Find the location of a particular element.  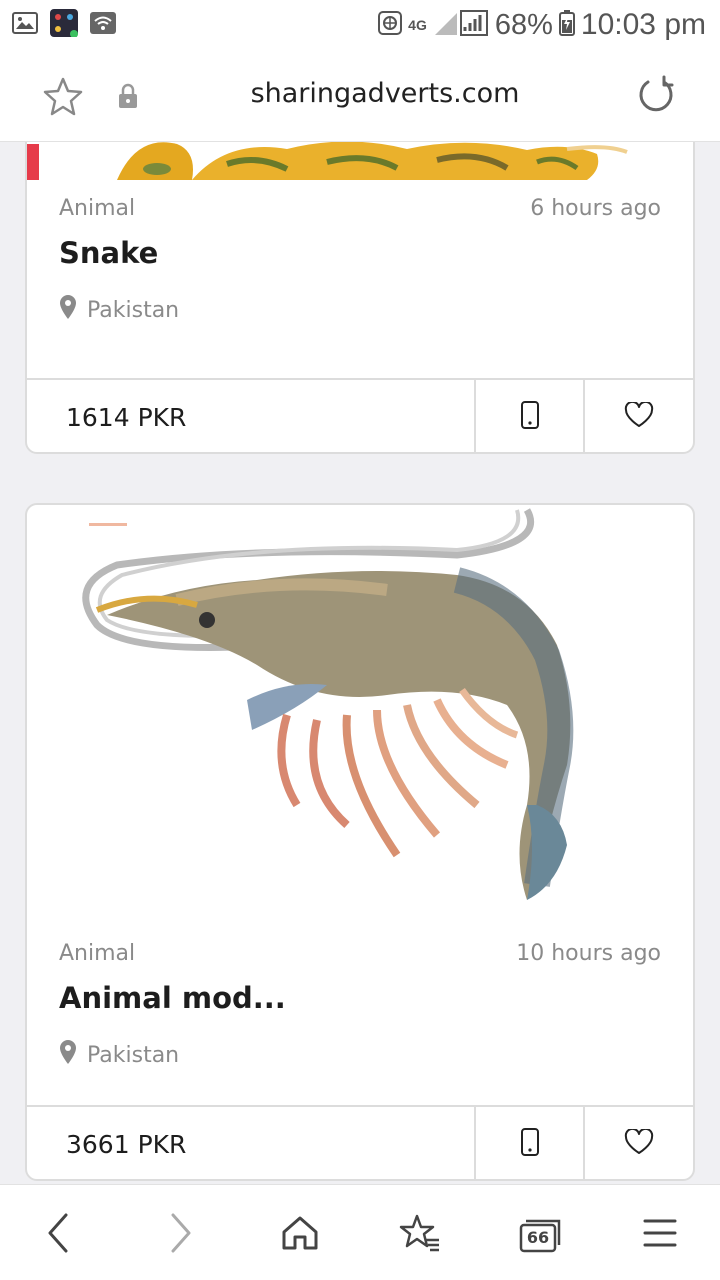

listing-time: 6 hours ago is located at coordinates (595, 208).